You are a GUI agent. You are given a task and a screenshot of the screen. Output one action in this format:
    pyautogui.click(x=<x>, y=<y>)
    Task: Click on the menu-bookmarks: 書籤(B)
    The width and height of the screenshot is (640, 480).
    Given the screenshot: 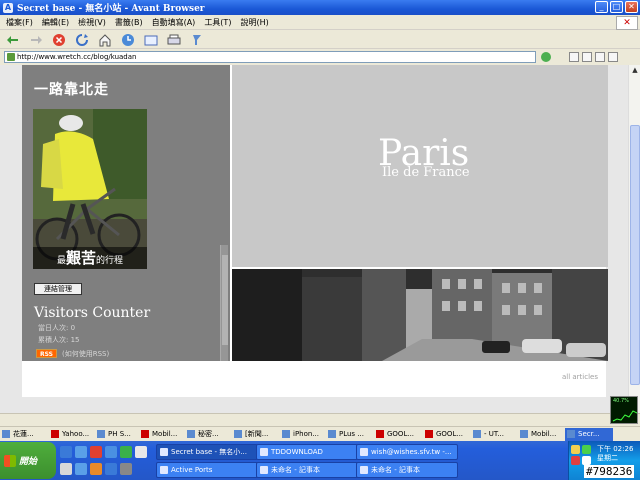 What is the action you would take?
    pyautogui.click(x=129, y=22)
    